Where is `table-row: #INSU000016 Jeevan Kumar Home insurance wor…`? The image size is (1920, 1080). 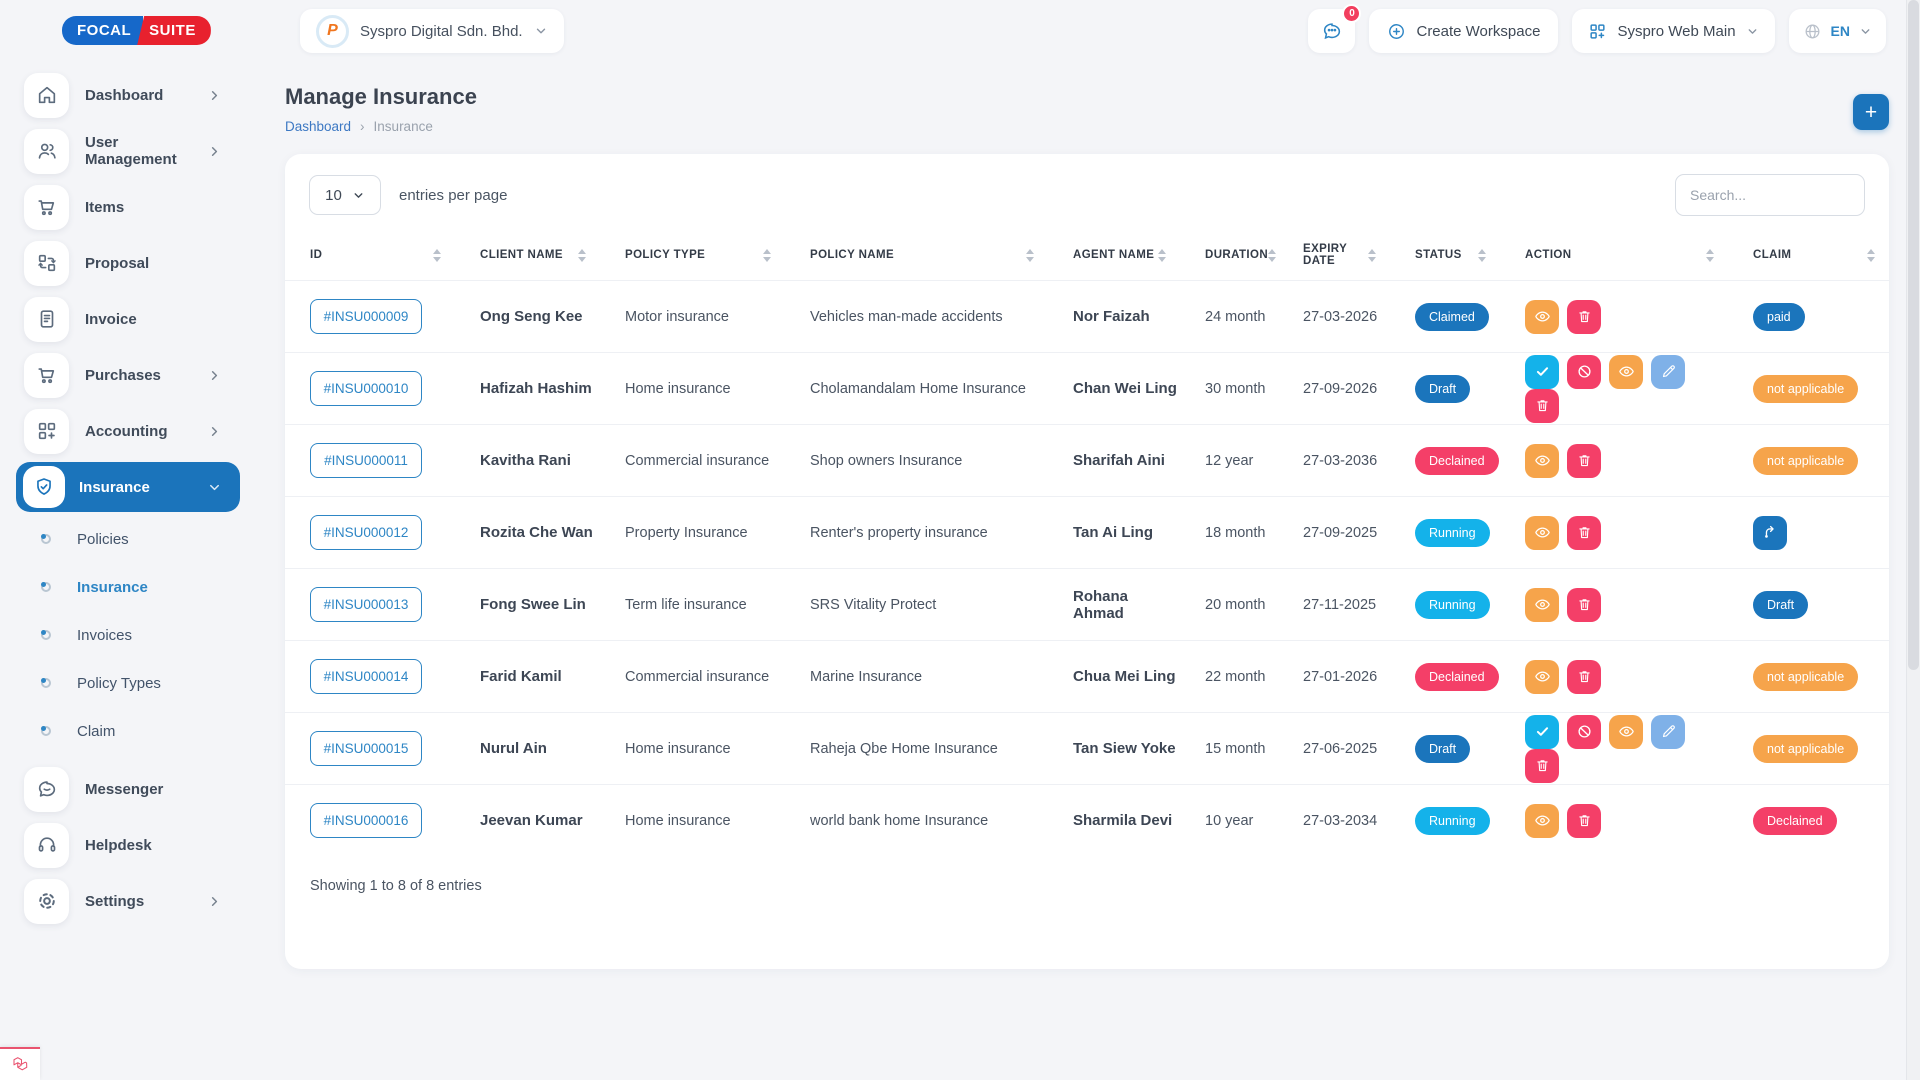
table-row: #INSU000016 Jeevan Kumar Home insurance wor… is located at coordinates (1087, 820).